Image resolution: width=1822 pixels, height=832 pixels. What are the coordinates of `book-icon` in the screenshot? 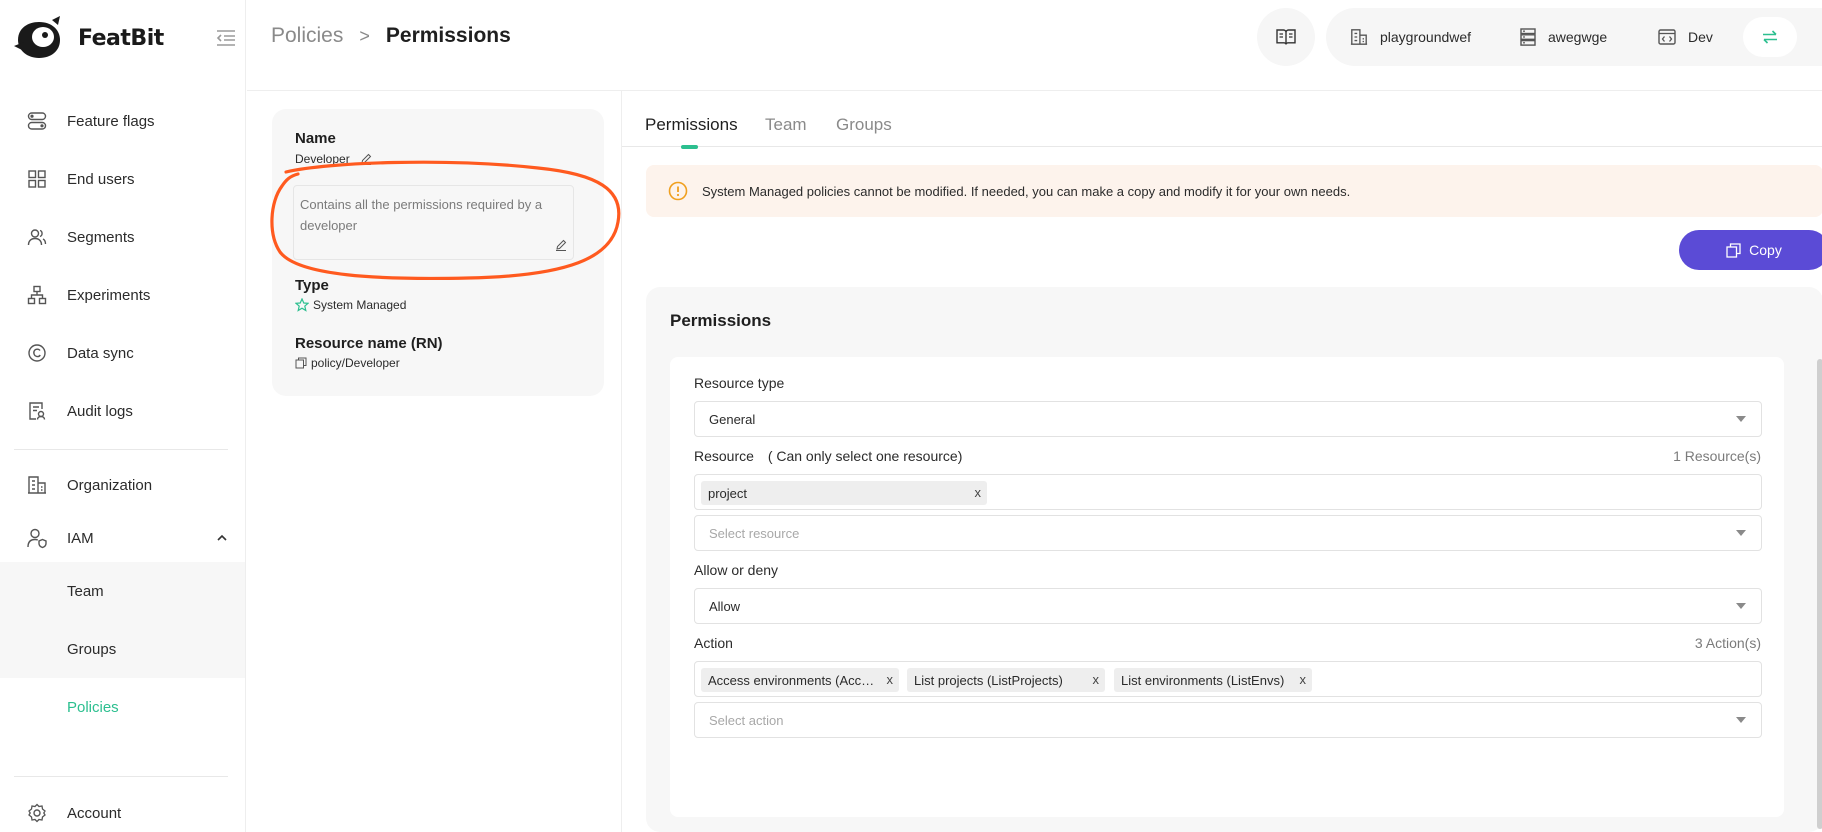 It's located at (1286, 37).